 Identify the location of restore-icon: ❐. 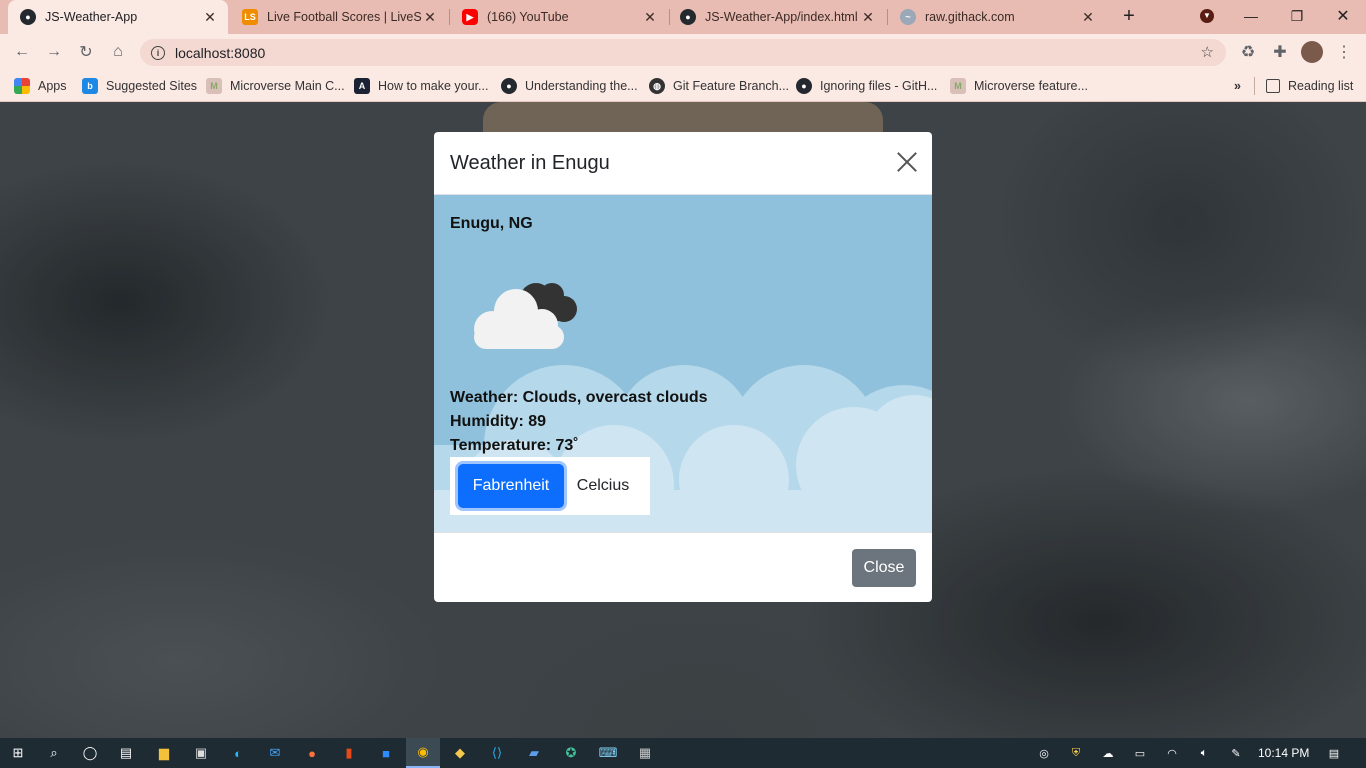
(1297, 16).